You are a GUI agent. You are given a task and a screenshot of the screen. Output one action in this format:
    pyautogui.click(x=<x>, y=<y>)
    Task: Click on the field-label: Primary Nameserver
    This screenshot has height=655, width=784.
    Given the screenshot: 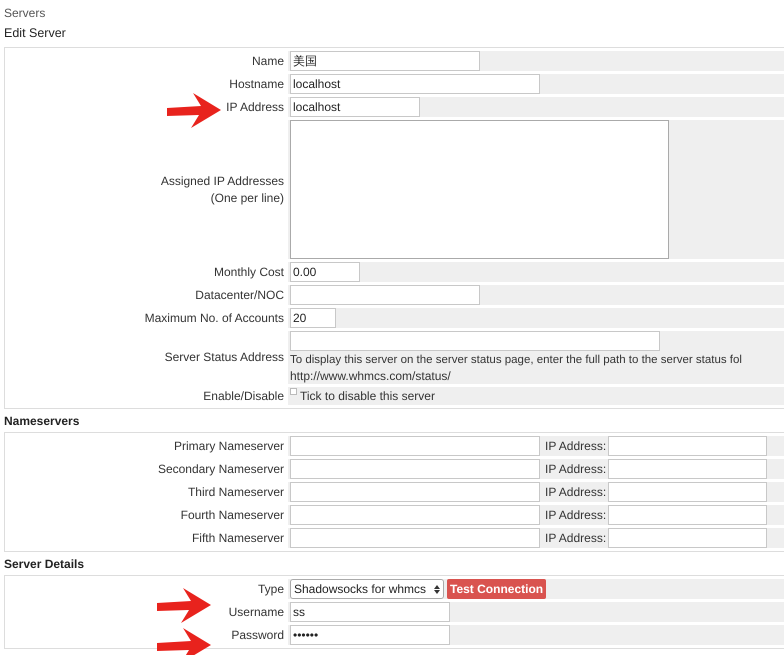 What is the action you would take?
    pyautogui.click(x=229, y=445)
    